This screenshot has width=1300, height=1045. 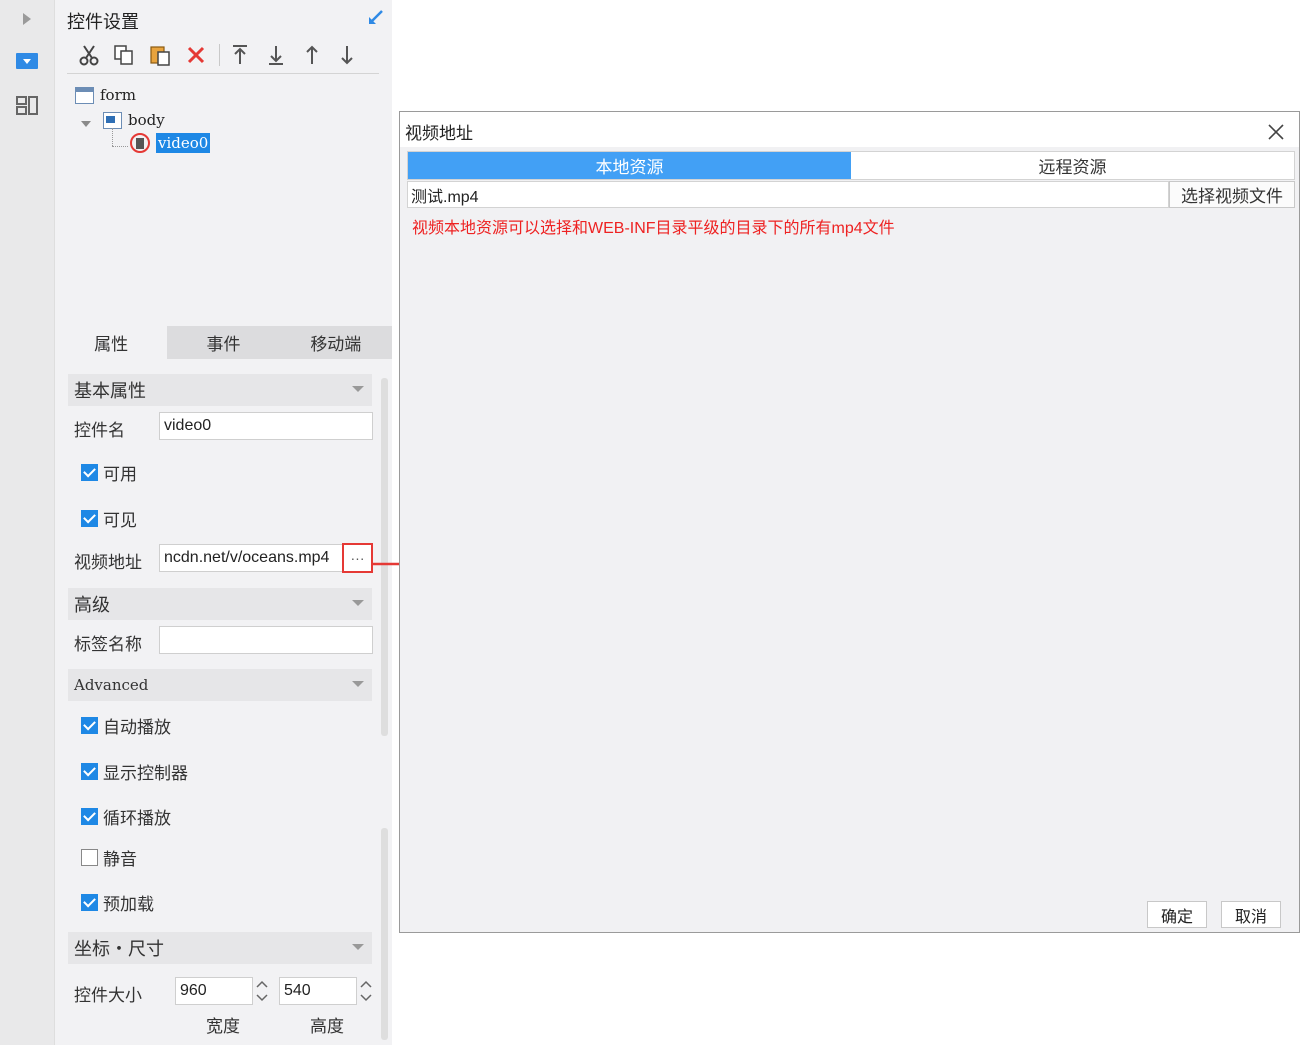 What do you see at coordinates (223, 1026) in the screenshot?
I see `width-caption: 宽度` at bounding box center [223, 1026].